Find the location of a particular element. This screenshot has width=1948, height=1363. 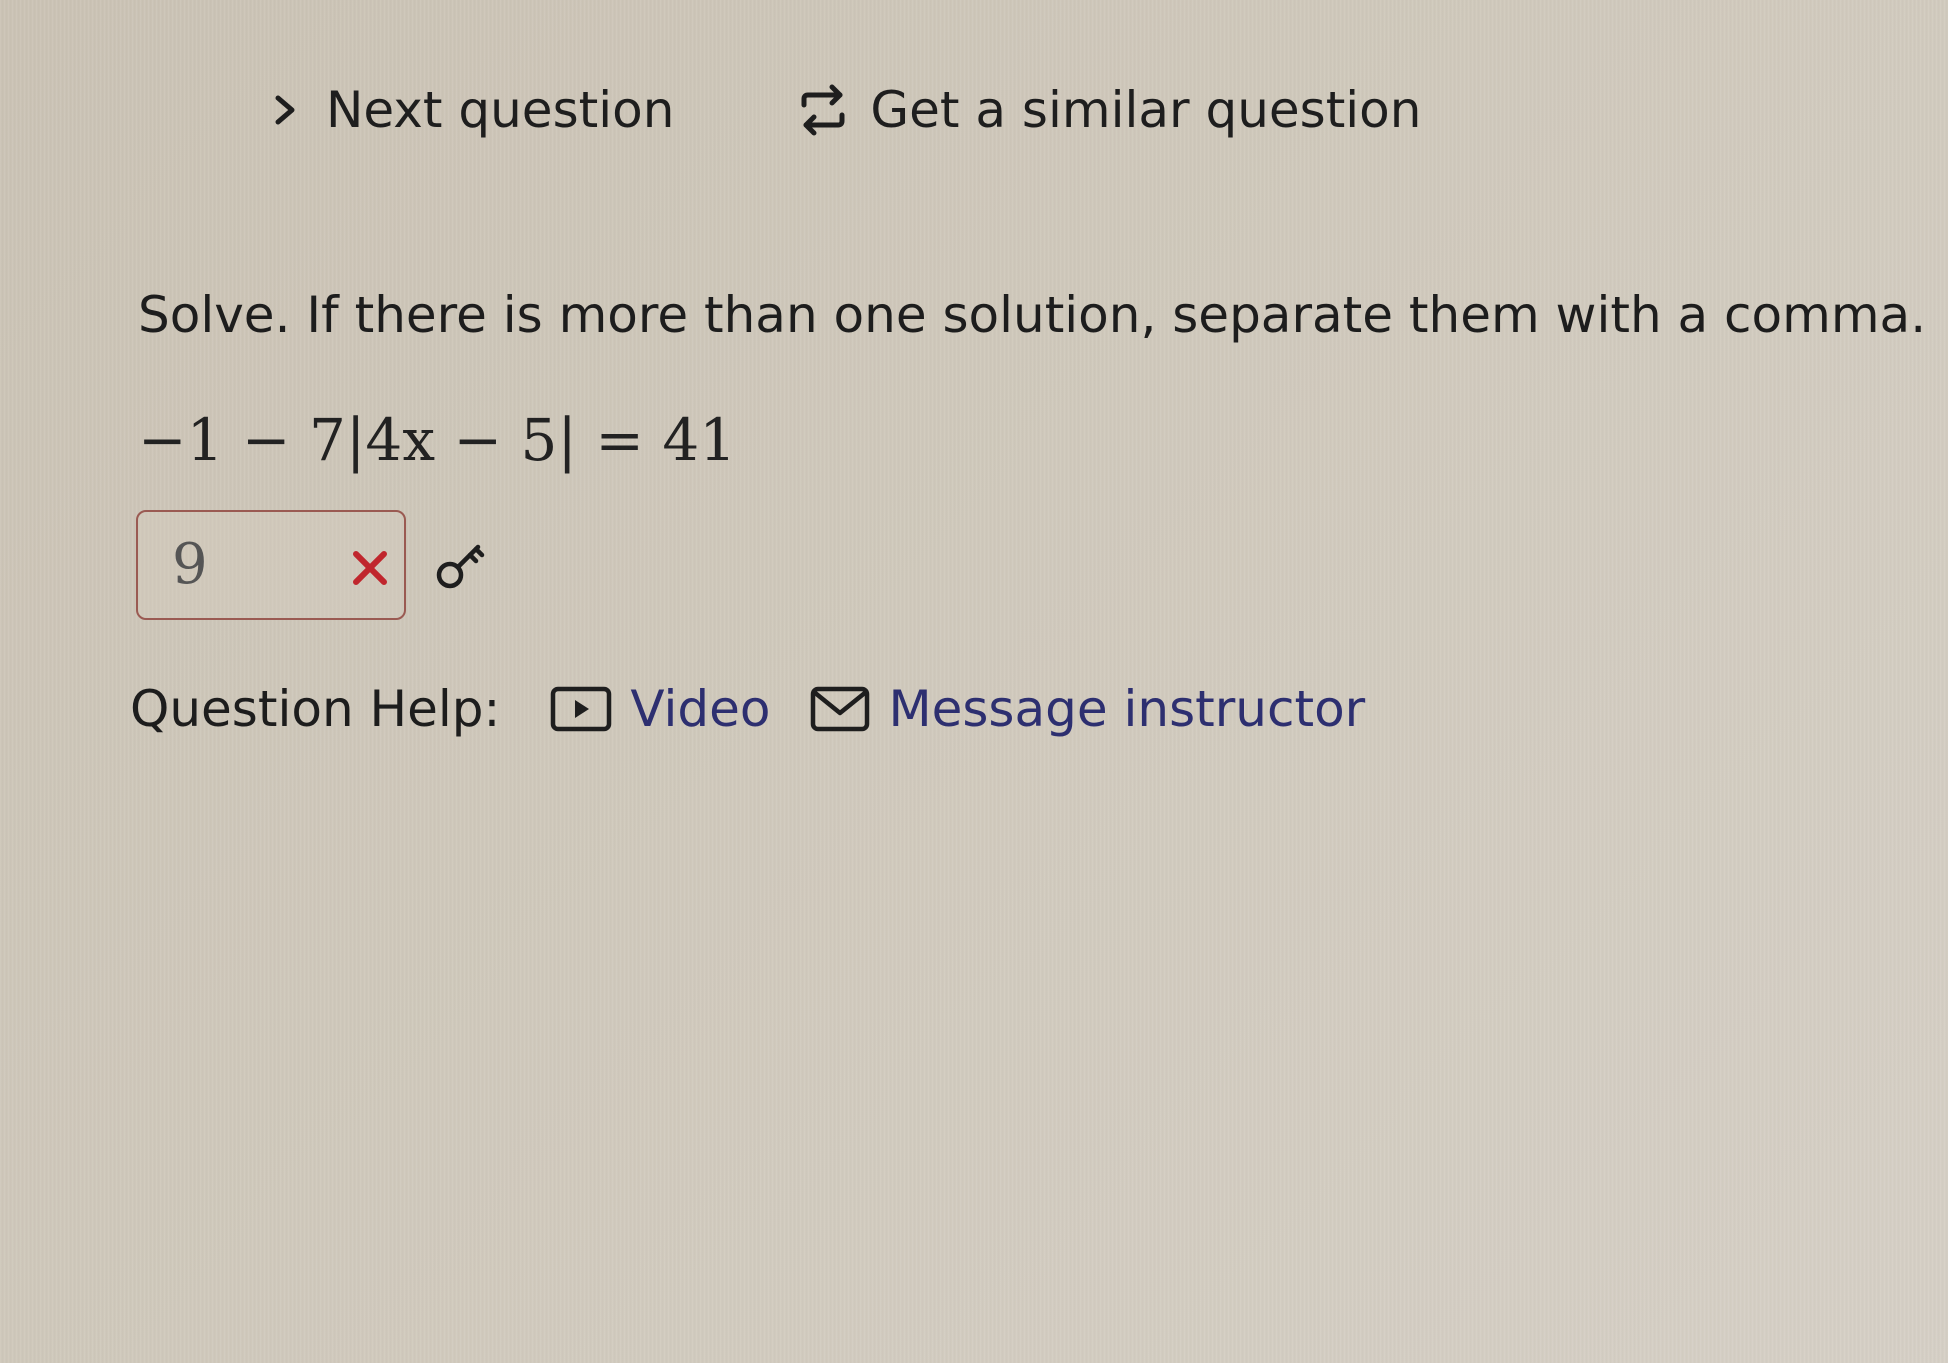

video-play-icon is located at coordinates (581, 709).